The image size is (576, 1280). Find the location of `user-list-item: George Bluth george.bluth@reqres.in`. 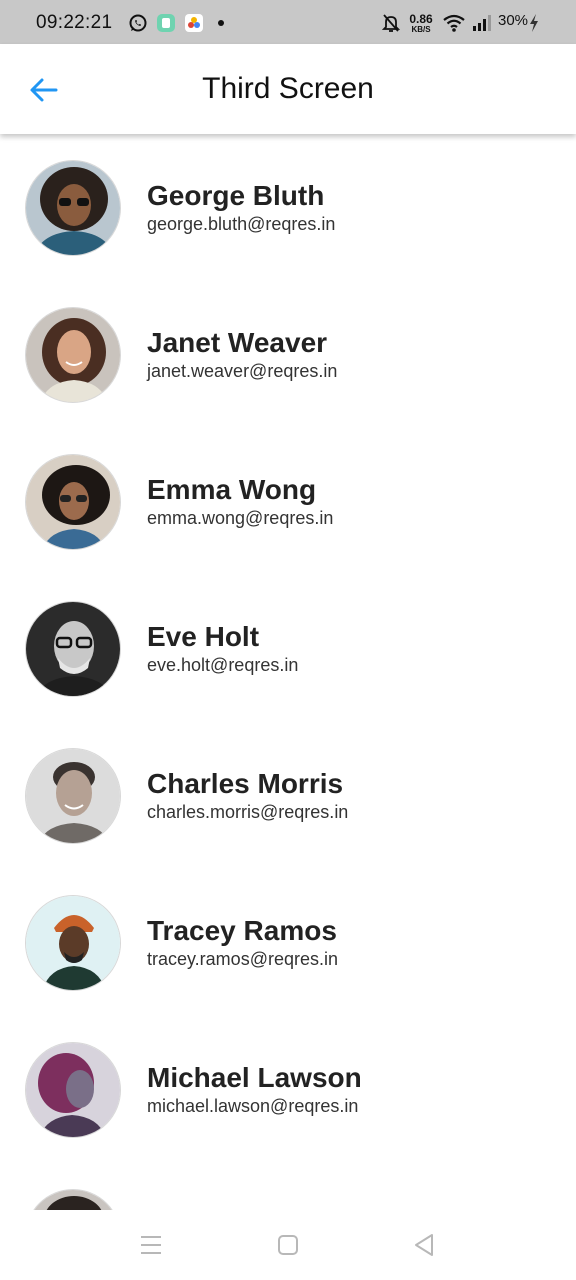

user-list-item: George Bluth george.bluth@reqres.in is located at coordinates (288, 207).